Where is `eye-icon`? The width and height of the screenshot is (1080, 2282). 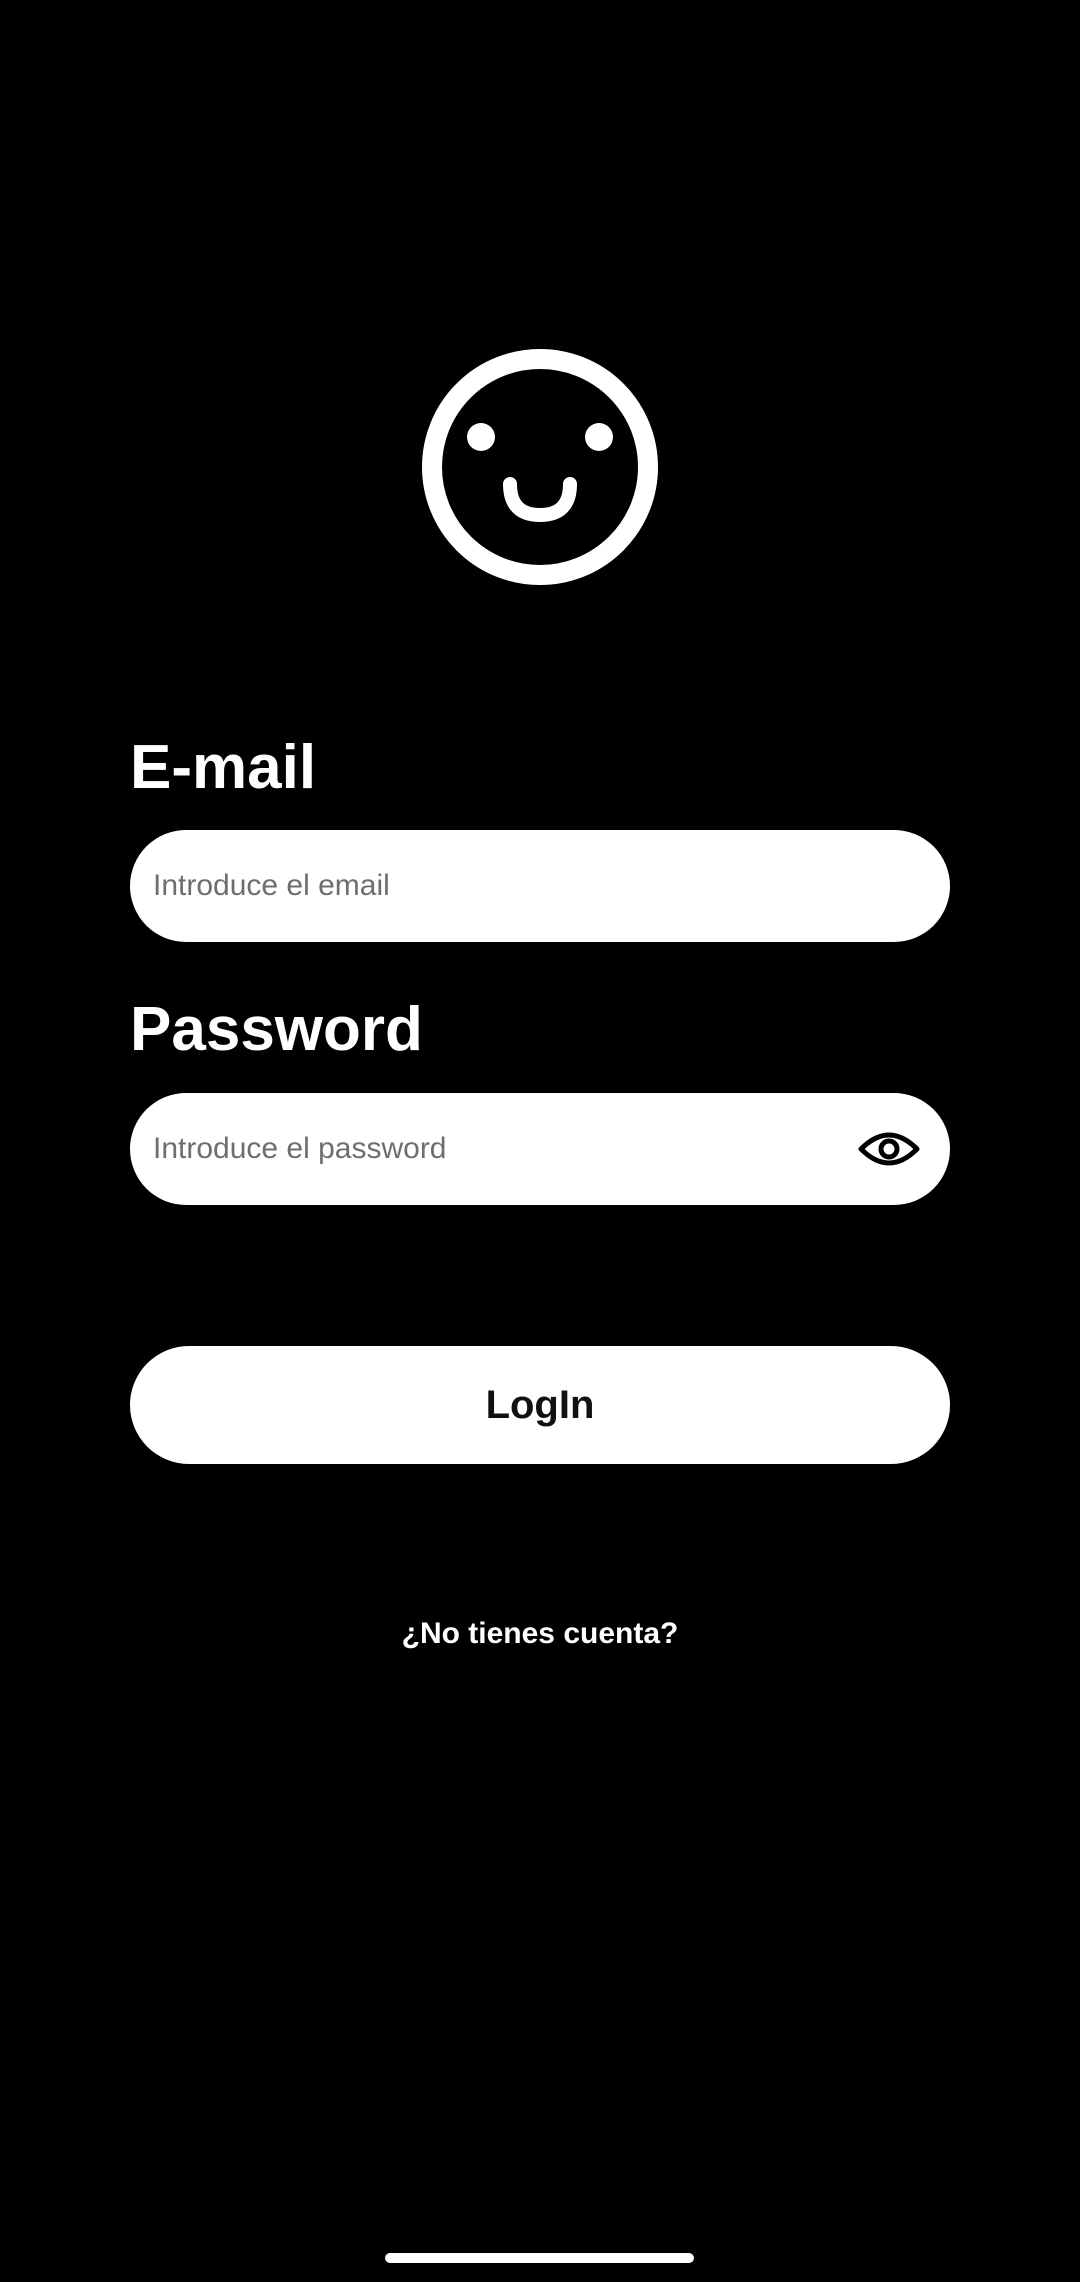
eye-icon is located at coordinates (889, 1149).